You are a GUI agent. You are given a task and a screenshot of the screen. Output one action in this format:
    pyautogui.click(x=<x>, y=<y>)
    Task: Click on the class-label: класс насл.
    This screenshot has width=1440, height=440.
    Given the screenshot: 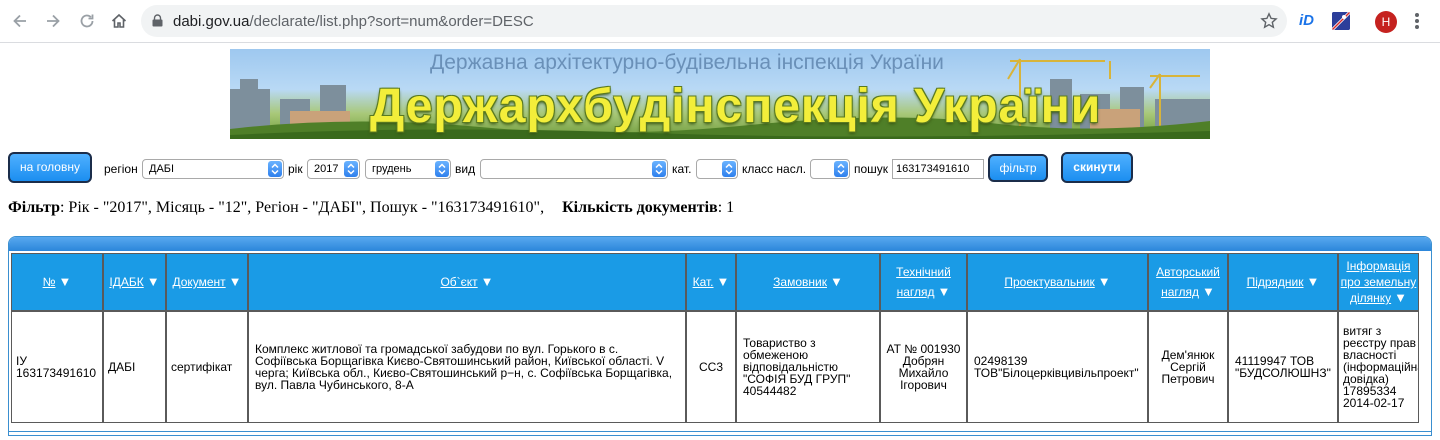 What is the action you would take?
    pyautogui.click(x=774, y=169)
    